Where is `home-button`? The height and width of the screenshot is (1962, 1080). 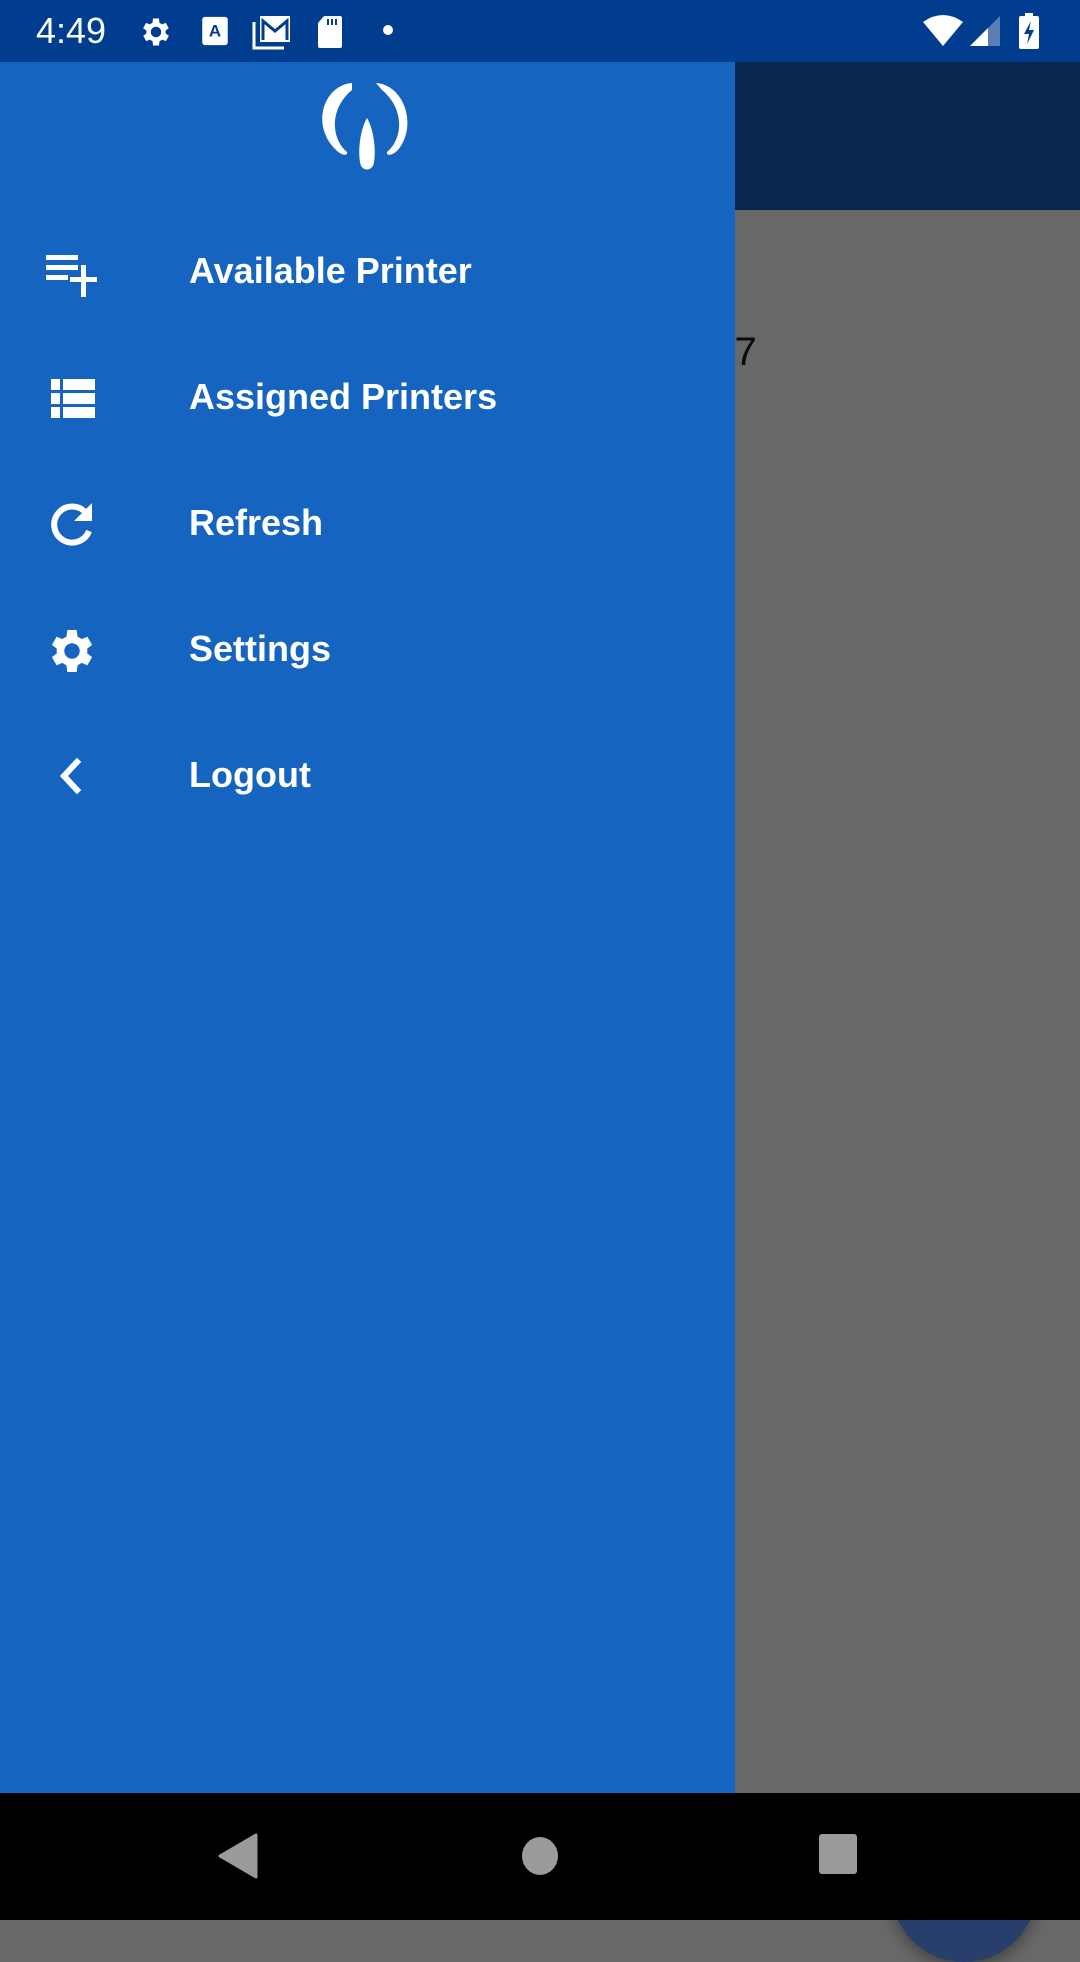
home-button is located at coordinates (540, 1856).